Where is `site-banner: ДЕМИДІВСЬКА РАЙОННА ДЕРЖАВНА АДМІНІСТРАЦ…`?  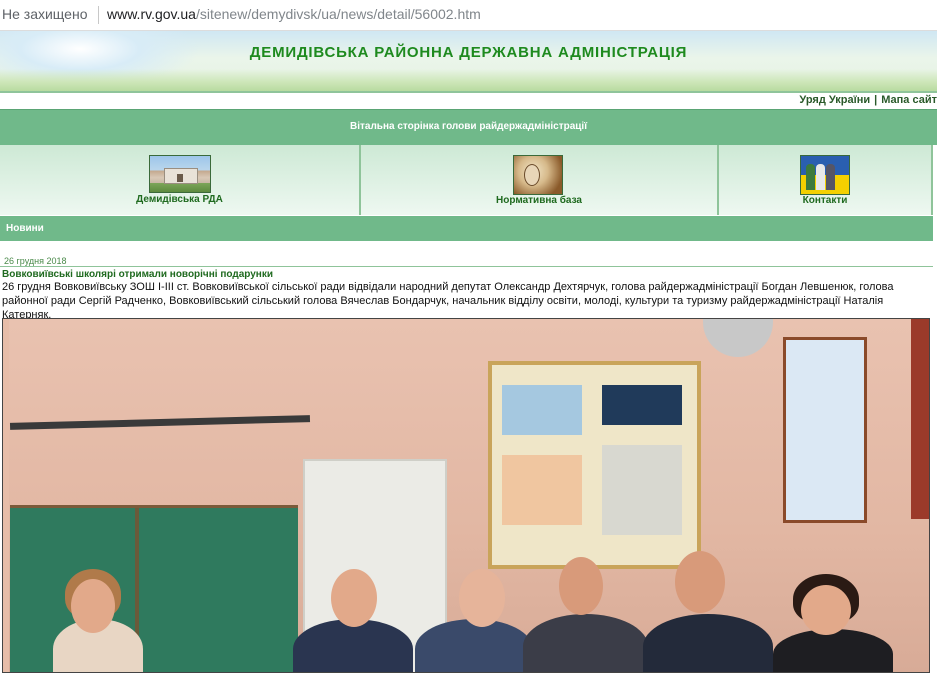 site-banner: ДЕМИДІВСЬКА РАЙОННА ДЕРЖАВНА АДМІНІСТРАЦ… is located at coordinates (468, 61).